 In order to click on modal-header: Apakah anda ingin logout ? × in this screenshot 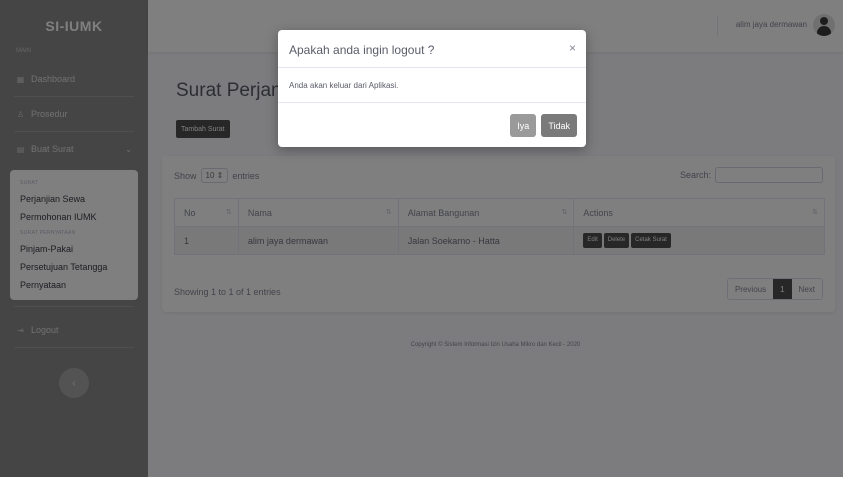, I will do `click(432, 49)`.